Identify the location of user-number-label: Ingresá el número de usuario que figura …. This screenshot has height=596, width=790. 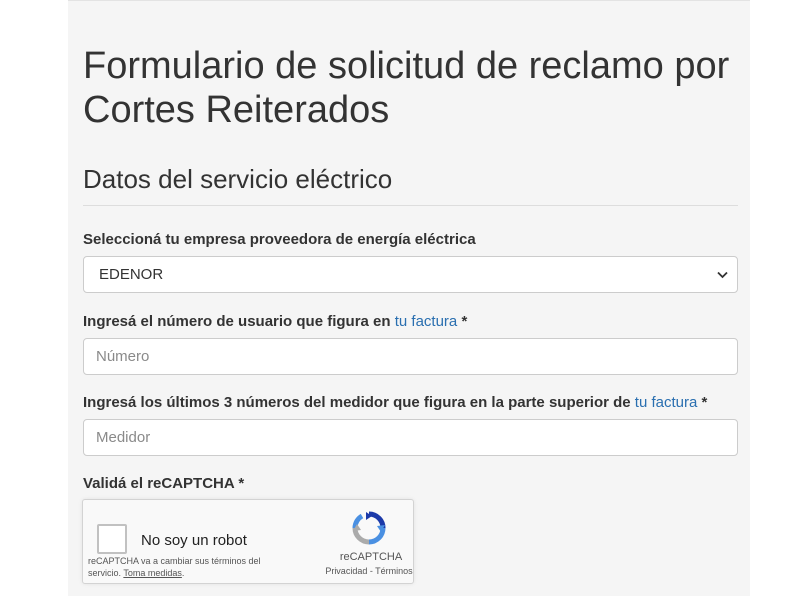
(275, 322).